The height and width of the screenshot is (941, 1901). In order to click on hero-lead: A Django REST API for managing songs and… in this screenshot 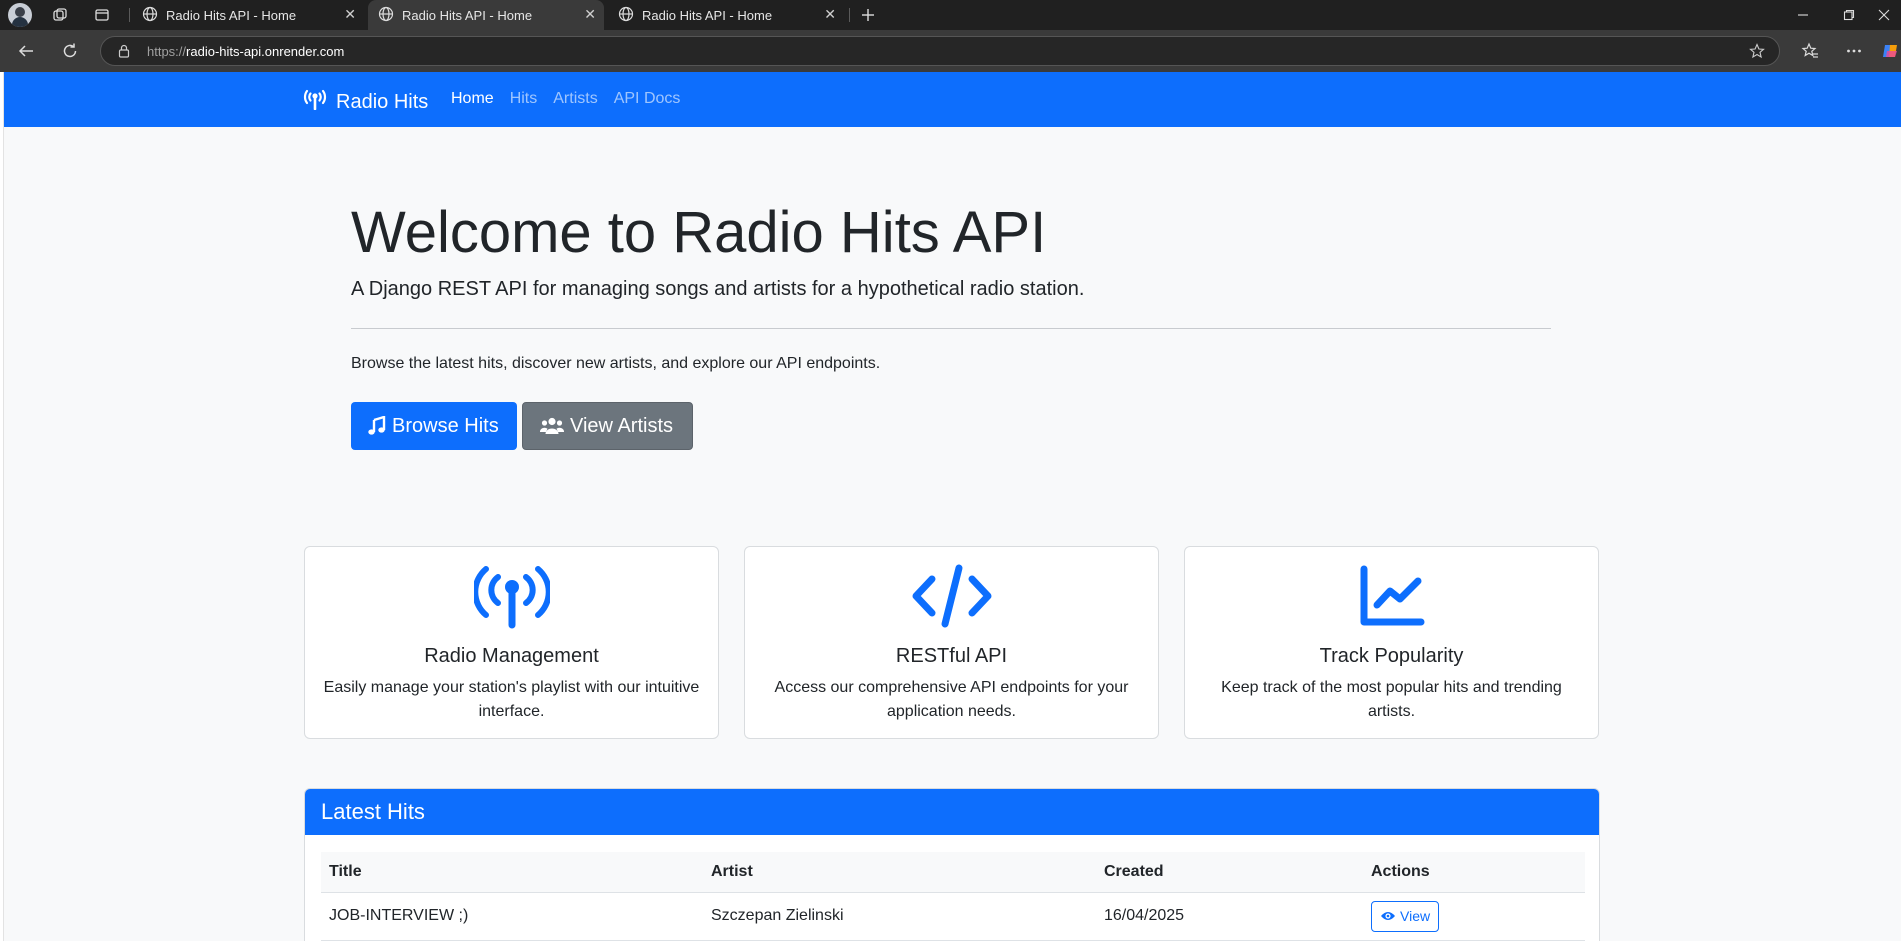, I will do `click(718, 289)`.